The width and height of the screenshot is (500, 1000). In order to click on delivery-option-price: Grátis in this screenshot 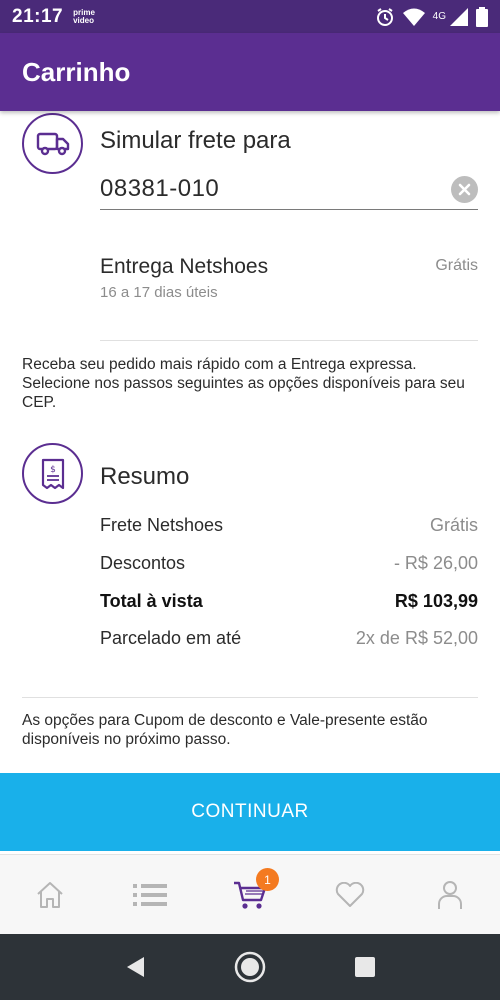, I will do `click(456, 265)`.